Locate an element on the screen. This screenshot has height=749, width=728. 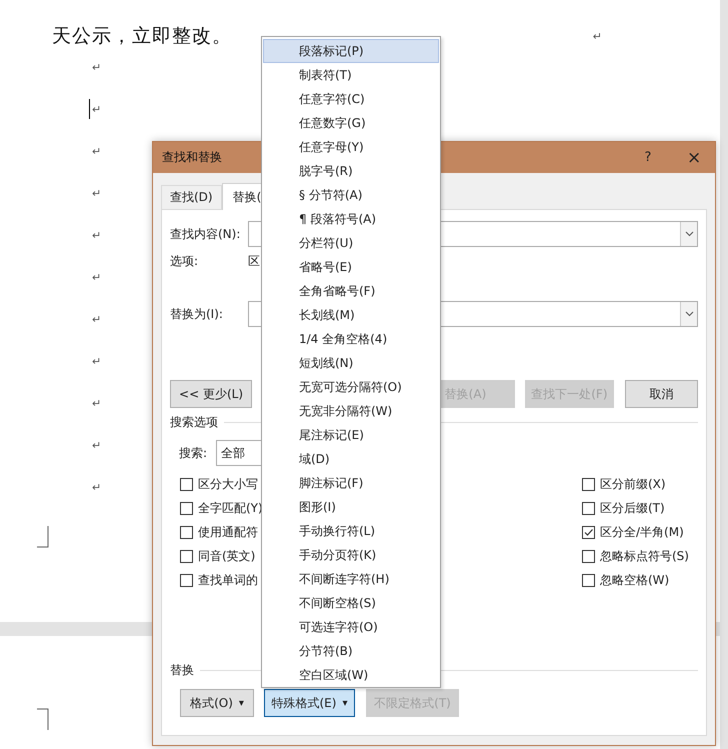
menu-item: 短划线(N) is located at coordinates (351, 363).